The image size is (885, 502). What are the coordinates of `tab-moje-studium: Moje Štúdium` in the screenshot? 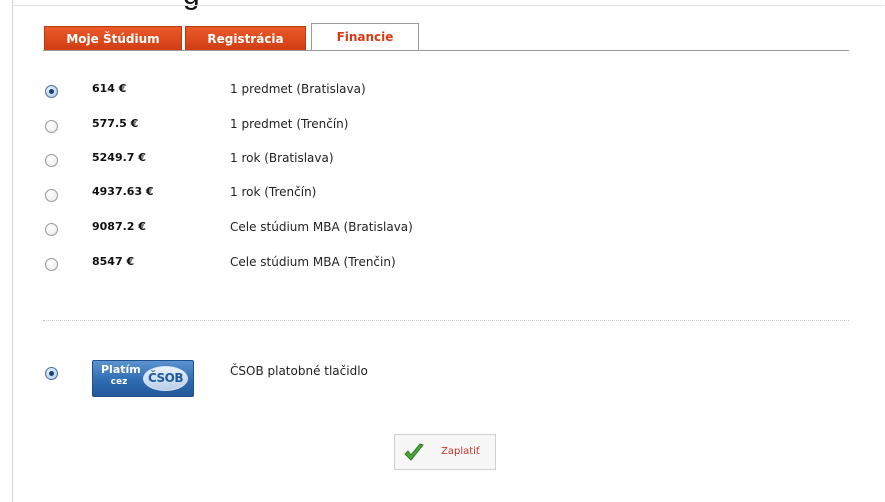 It's located at (113, 38).